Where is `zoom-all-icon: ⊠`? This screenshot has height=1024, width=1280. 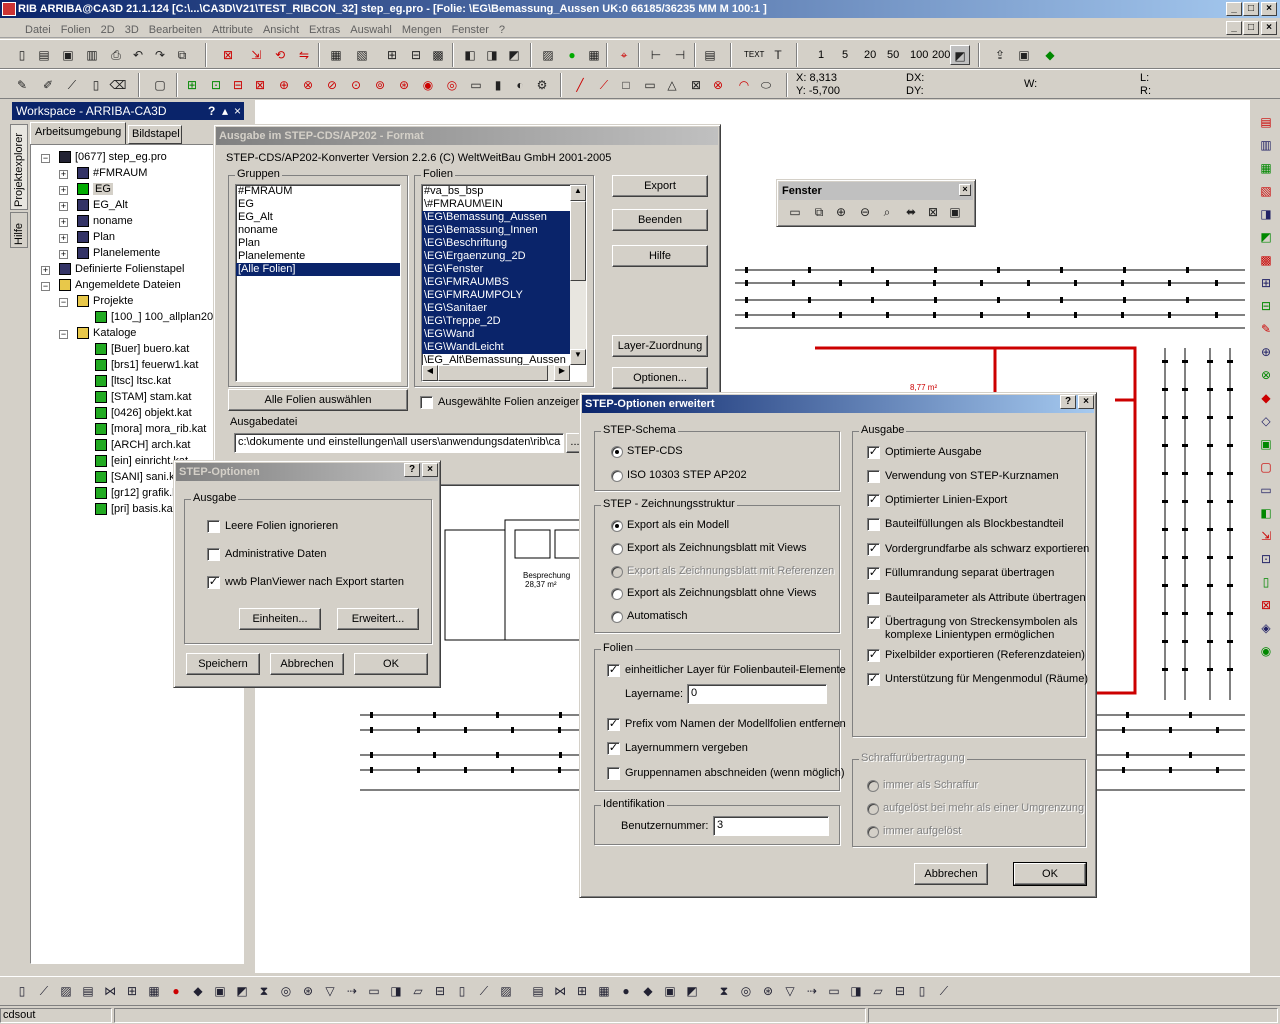
zoom-all-icon: ⊠ is located at coordinates (933, 212).